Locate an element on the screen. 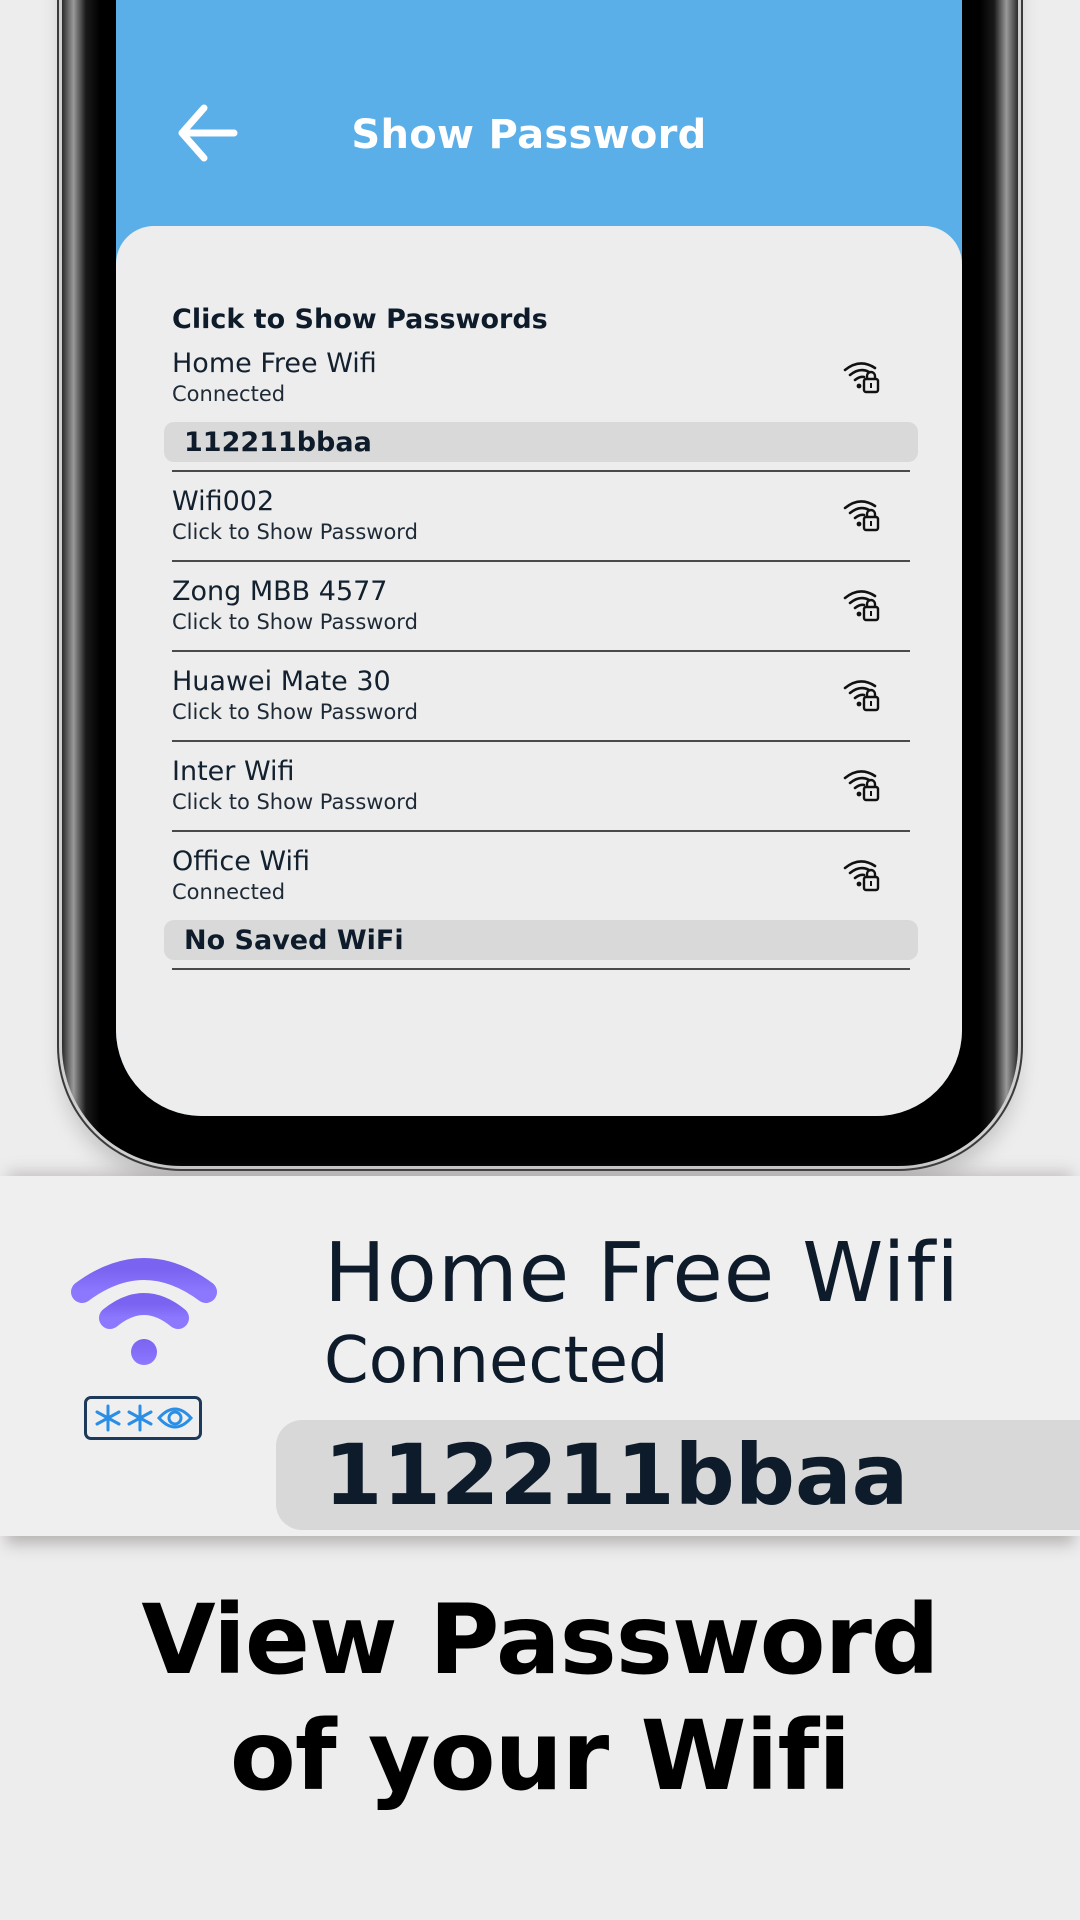 The image size is (1080, 1920). wifi-item-body: Office Wifi Connected is located at coordinates (541, 879).